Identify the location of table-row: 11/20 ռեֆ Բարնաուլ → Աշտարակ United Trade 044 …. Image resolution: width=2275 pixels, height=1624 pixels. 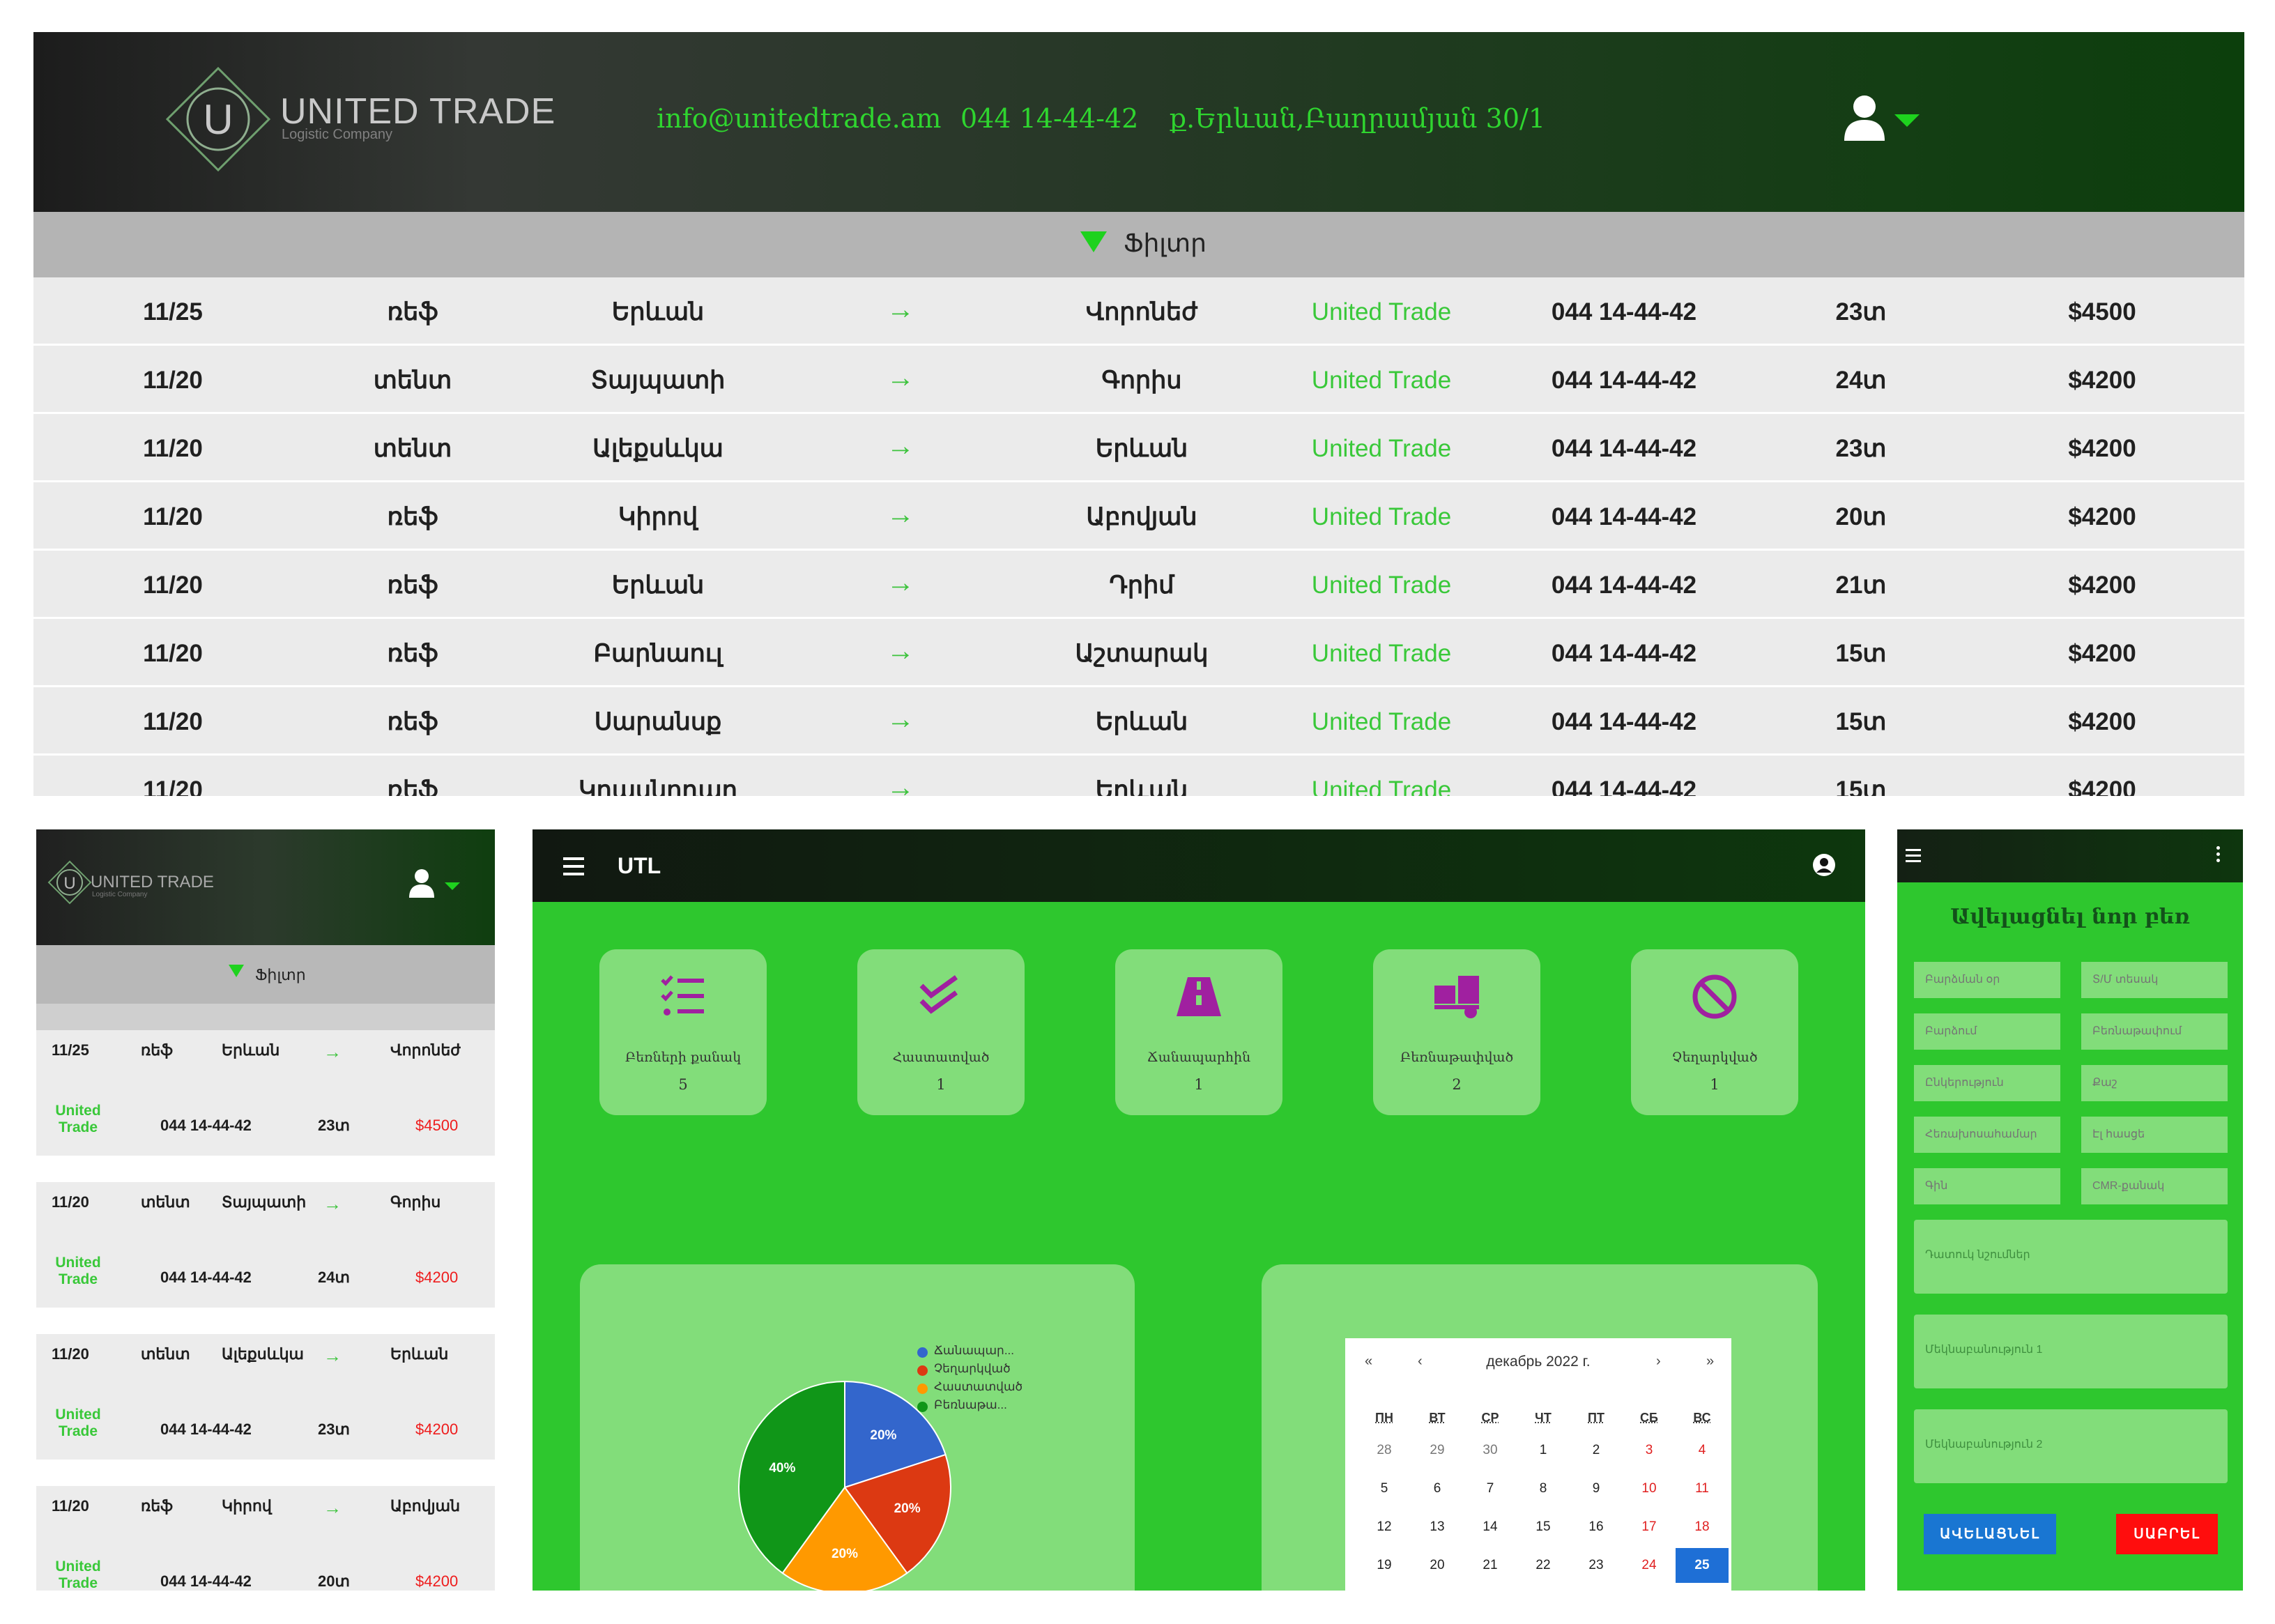
(1138, 653).